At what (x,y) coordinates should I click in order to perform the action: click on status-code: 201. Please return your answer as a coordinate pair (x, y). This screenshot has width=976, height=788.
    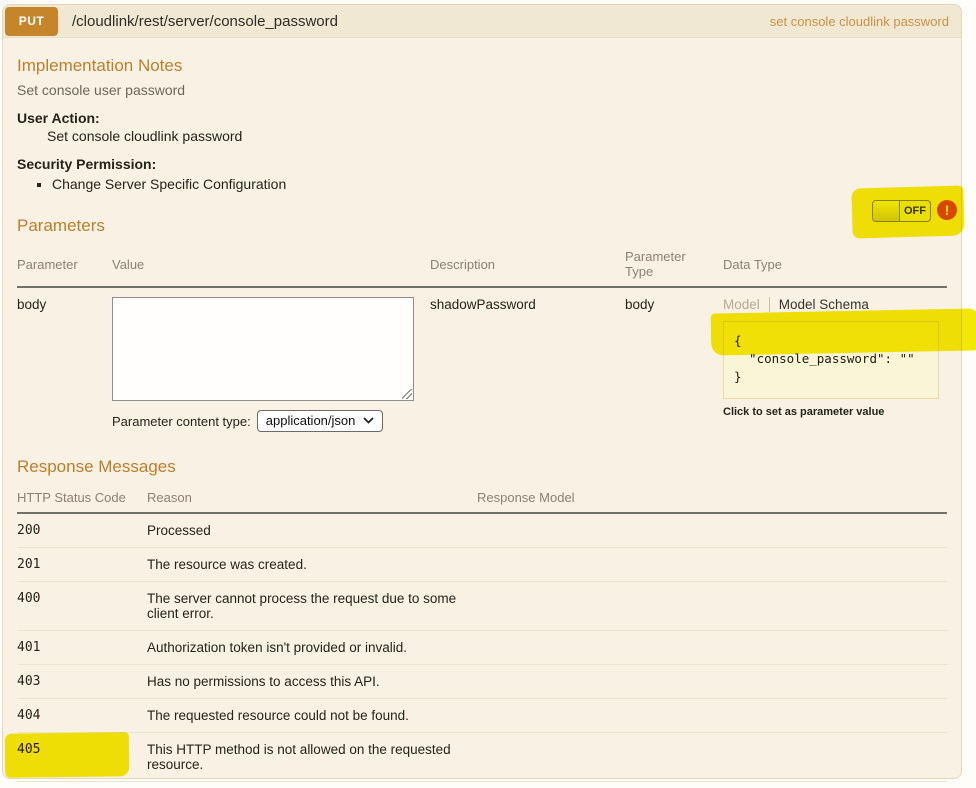
    Looking at the image, I should click on (82, 564).